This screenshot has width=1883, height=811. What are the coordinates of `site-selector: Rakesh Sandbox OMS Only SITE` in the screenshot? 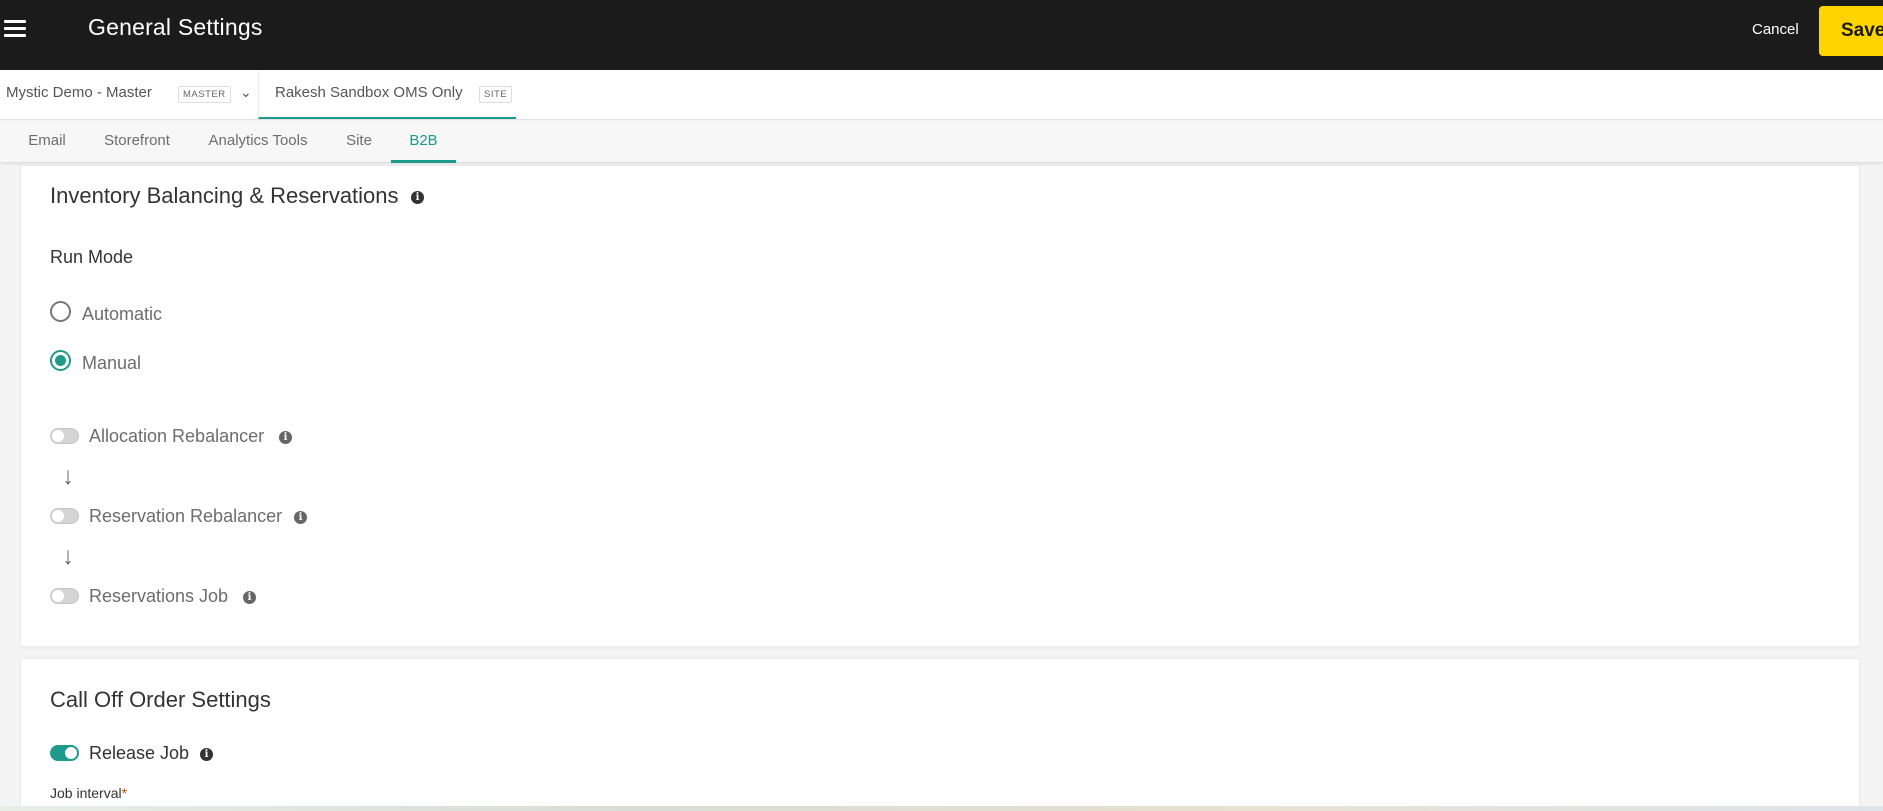 It's located at (387, 94).